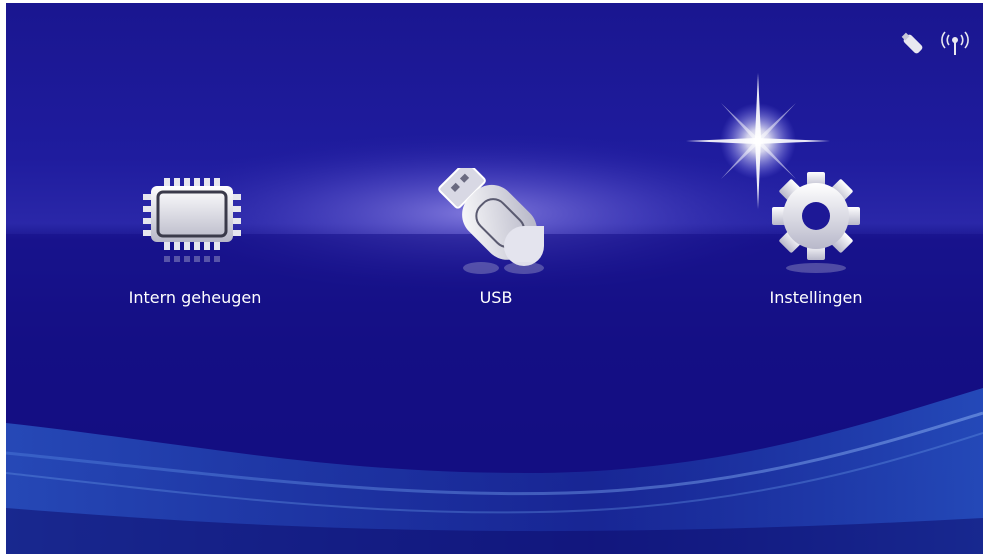 This screenshot has height=557, width=987. I want to click on status-bar, so click(934, 44).